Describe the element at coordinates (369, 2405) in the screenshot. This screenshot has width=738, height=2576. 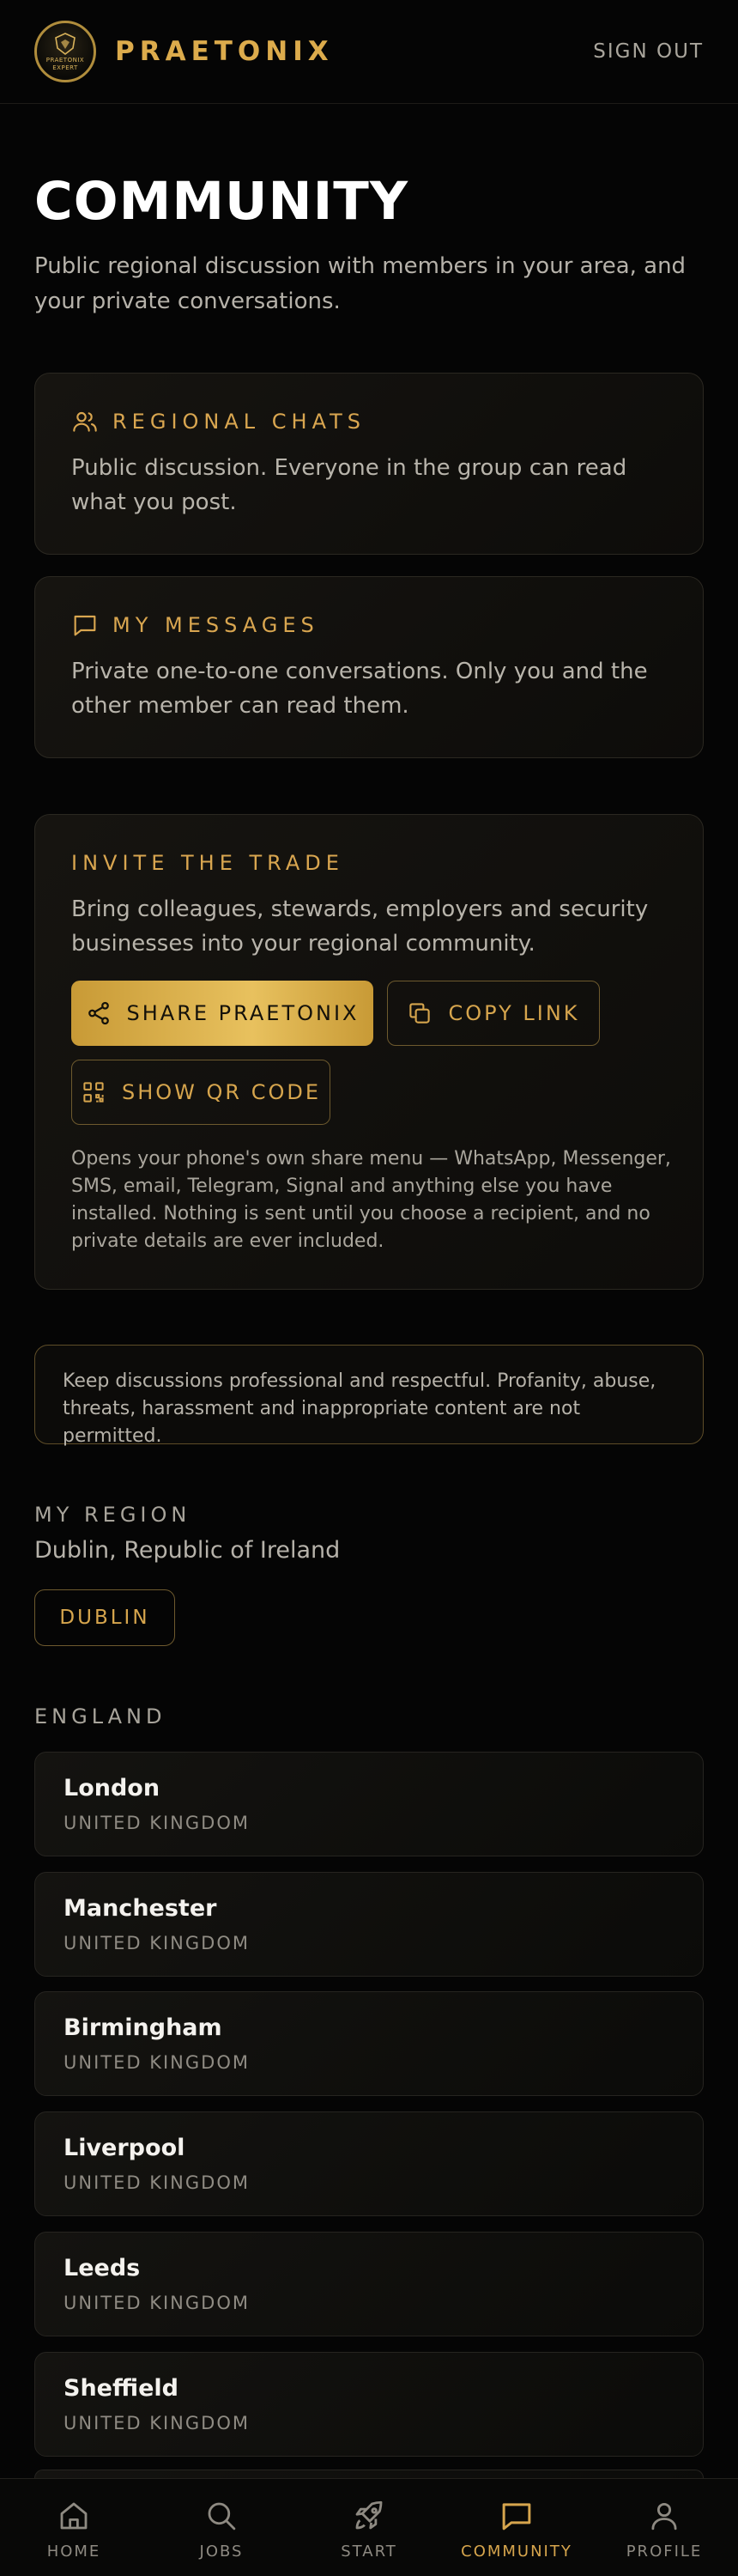
I see `city-card-sheffield: Sheffield UNITED KINGDOM` at that location.